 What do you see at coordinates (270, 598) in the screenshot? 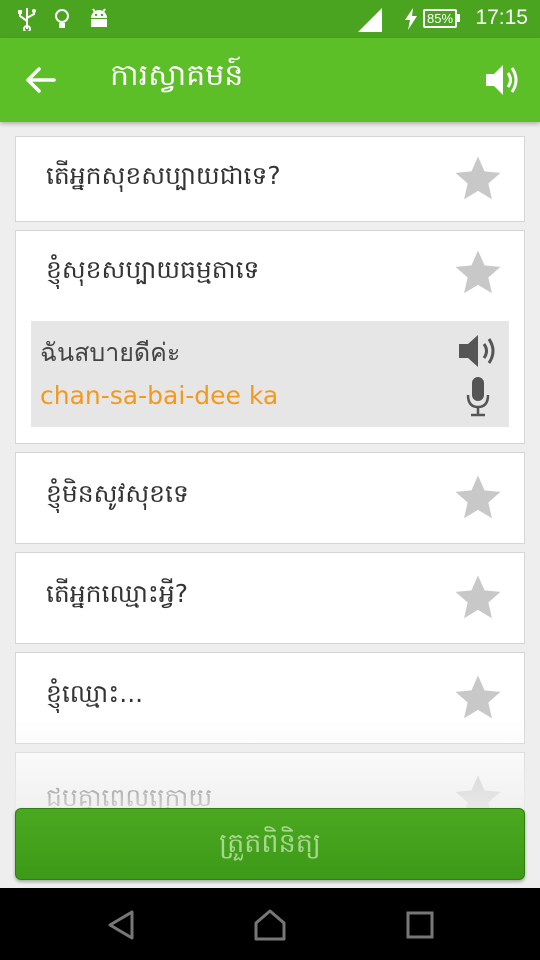
I see `list-item: តើអ្នកឈ្មោះអ្វី?` at bounding box center [270, 598].